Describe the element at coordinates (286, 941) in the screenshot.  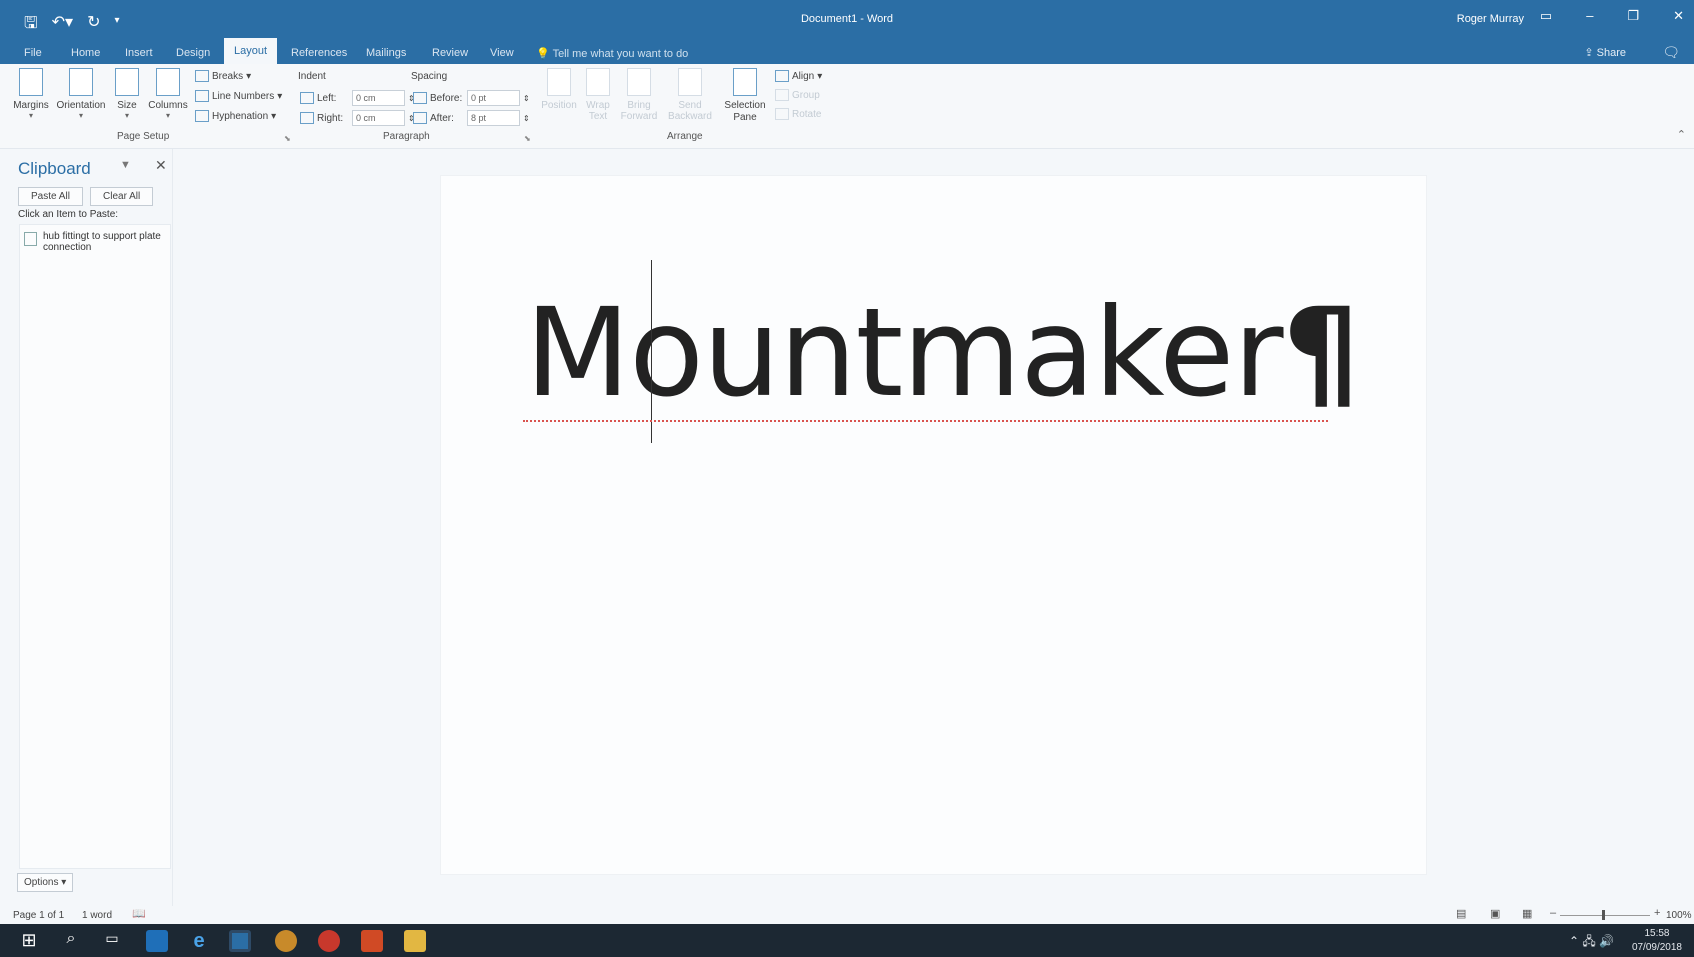
I see `app-icon` at that location.